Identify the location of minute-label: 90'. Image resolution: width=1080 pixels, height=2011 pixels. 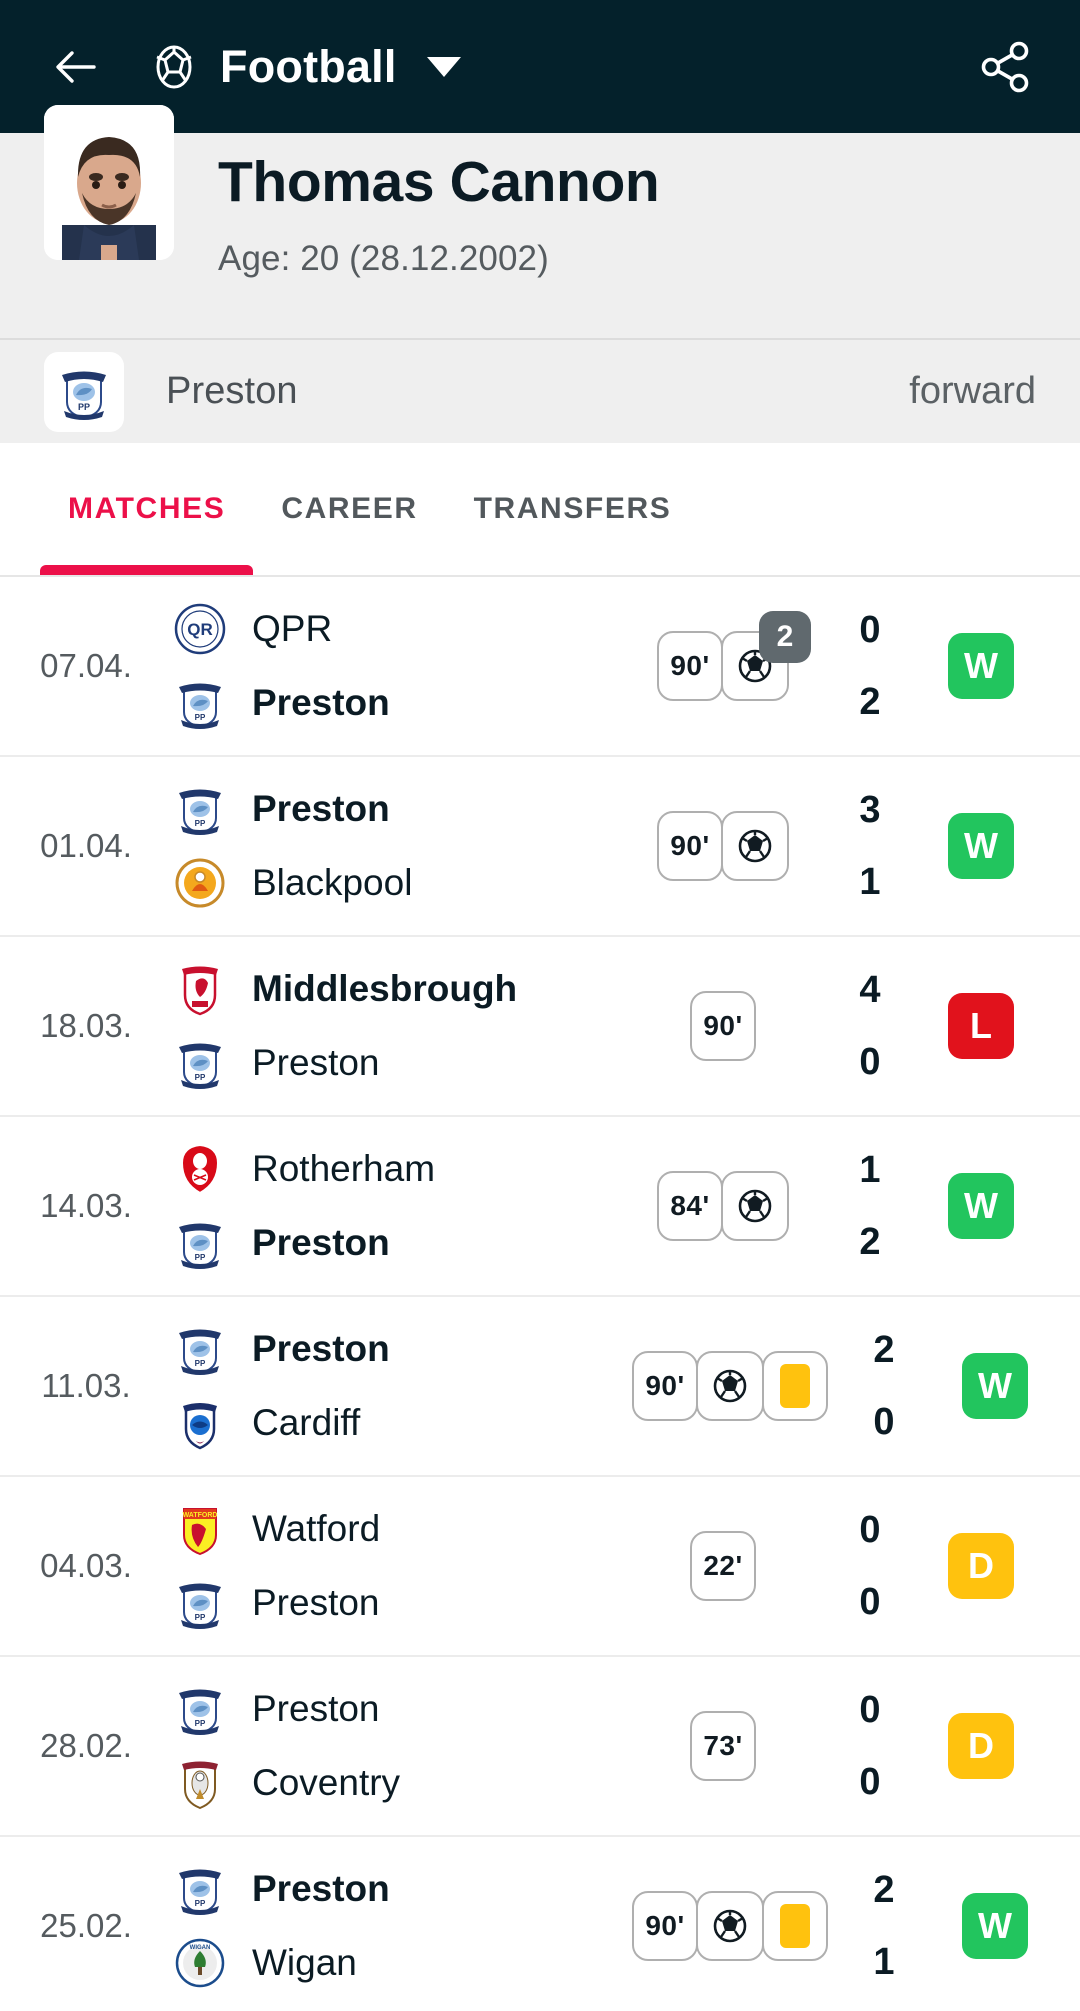
(690, 845).